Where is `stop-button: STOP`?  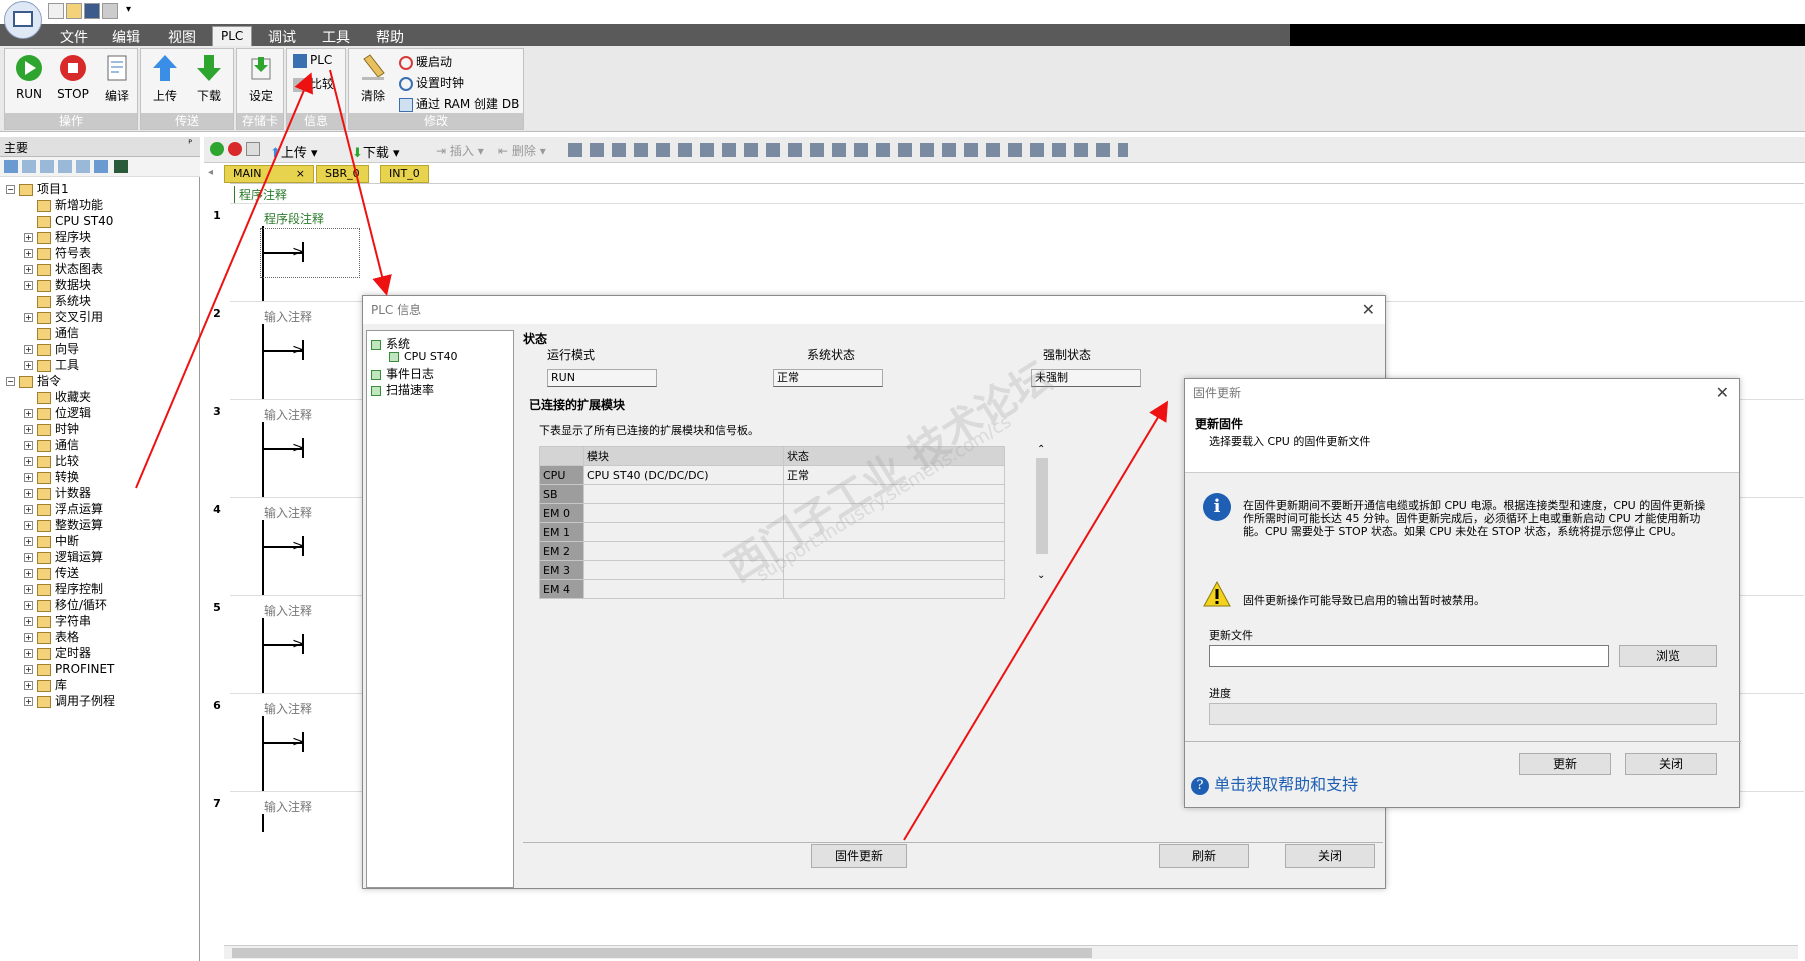 stop-button: STOP is located at coordinates (73, 81).